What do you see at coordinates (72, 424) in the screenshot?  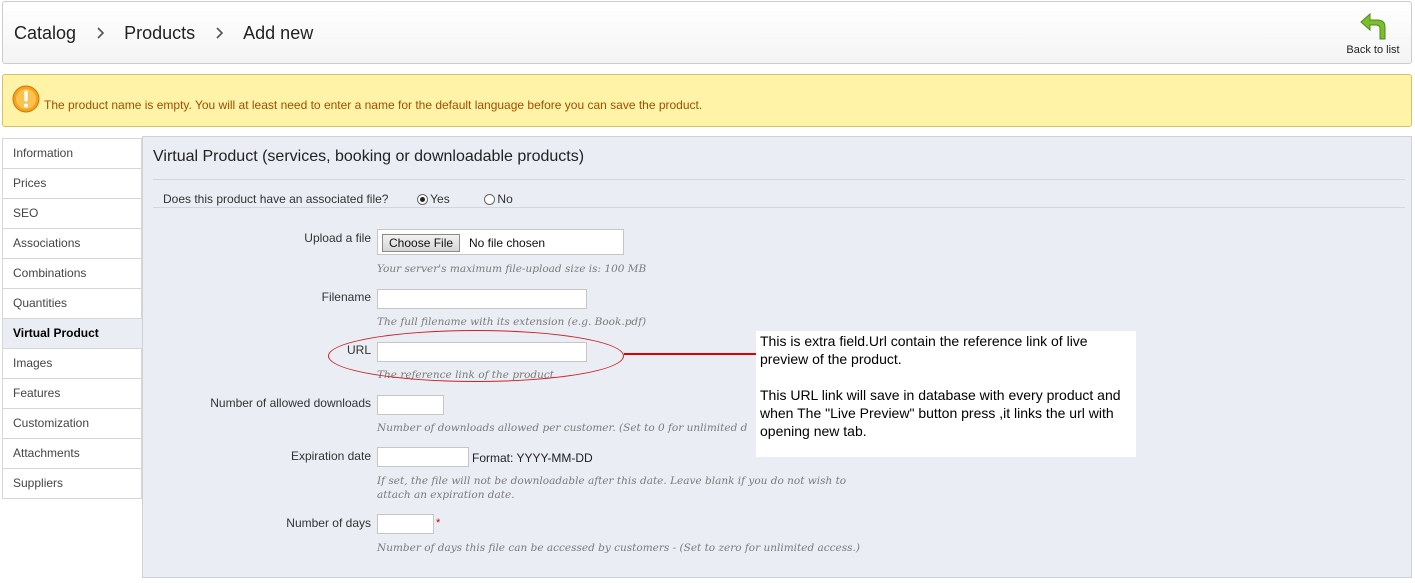 I see `tab-customization: Customization` at bounding box center [72, 424].